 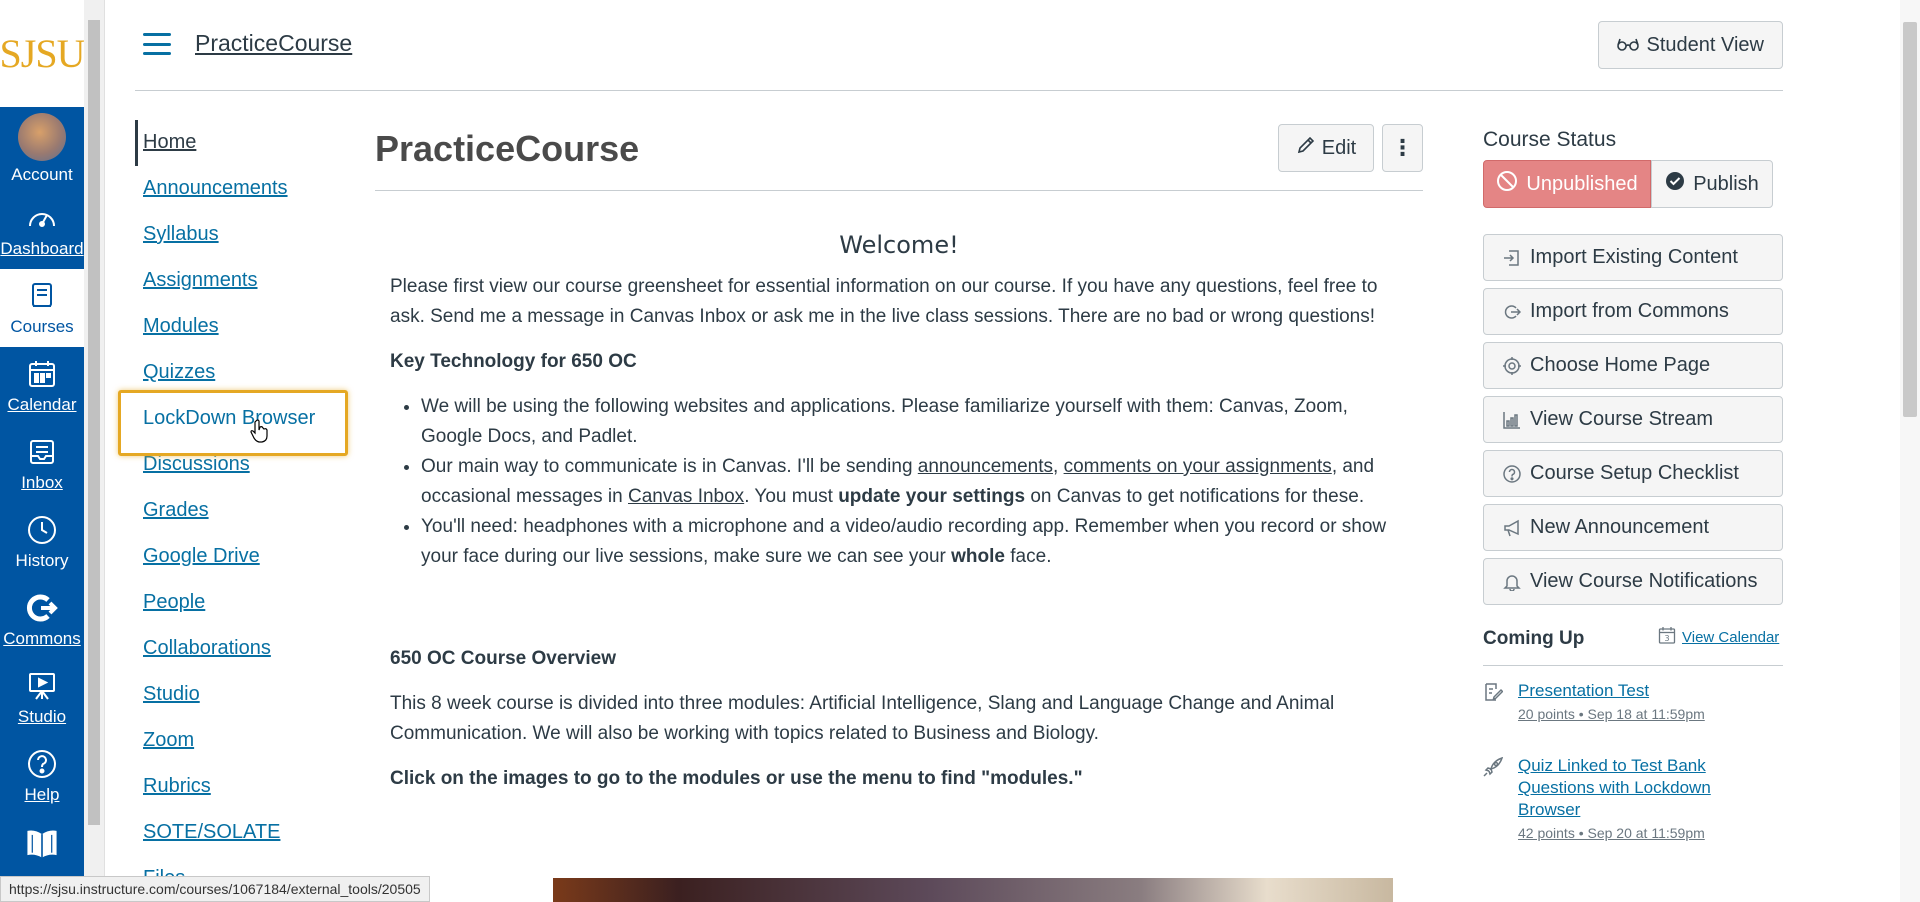 What do you see at coordinates (42, 404) in the screenshot?
I see `gnav-calendar-label: Calendar` at bounding box center [42, 404].